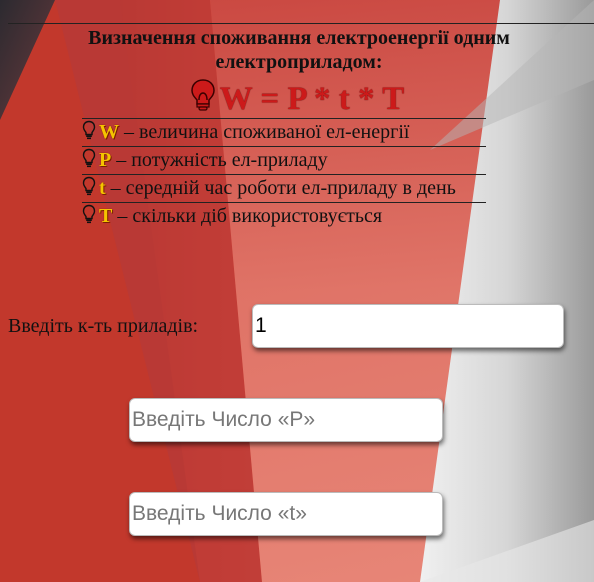 This screenshot has width=594, height=582. What do you see at coordinates (280, 188) in the screenshot?
I see `definition-text: – середній час роботи ел-приладу в день` at bounding box center [280, 188].